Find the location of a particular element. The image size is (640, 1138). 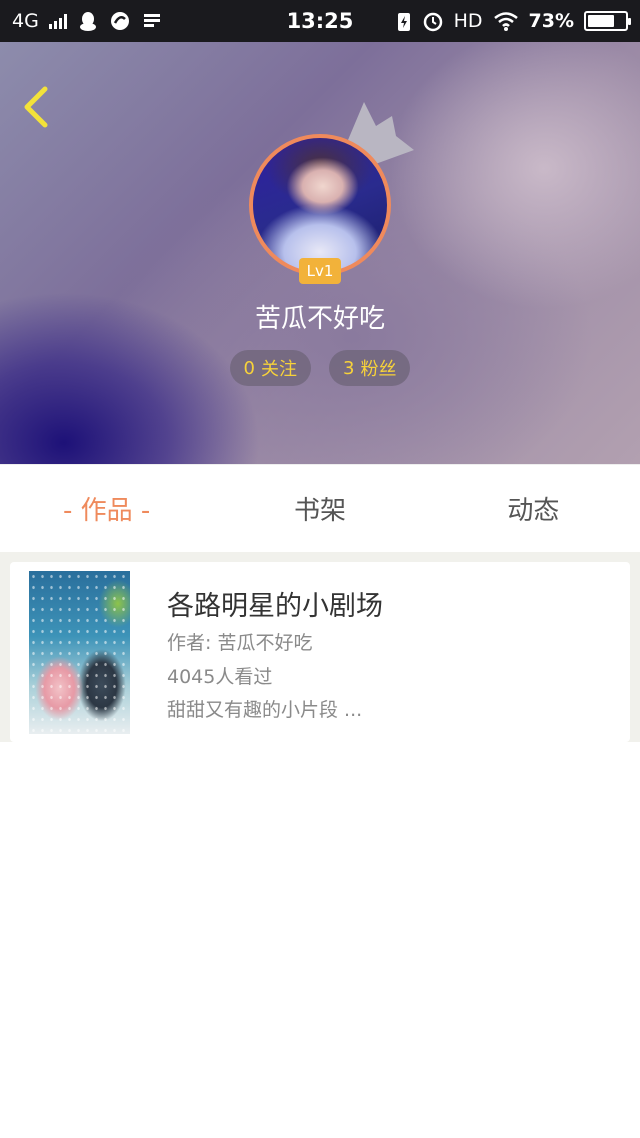

tab-activity: 动态 is located at coordinates (533, 508).